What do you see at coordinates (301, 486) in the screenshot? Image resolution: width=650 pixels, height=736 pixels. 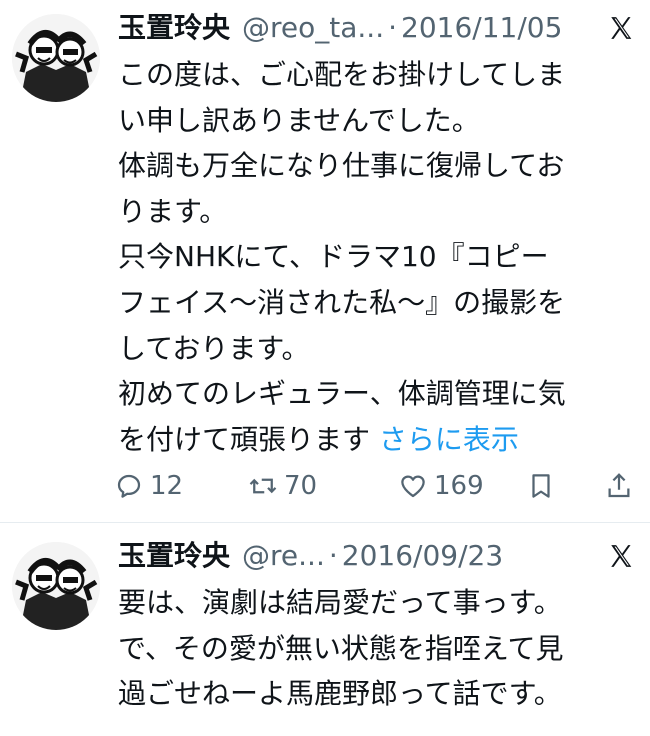 I see `retweet-count: 70` at bounding box center [301, 486].